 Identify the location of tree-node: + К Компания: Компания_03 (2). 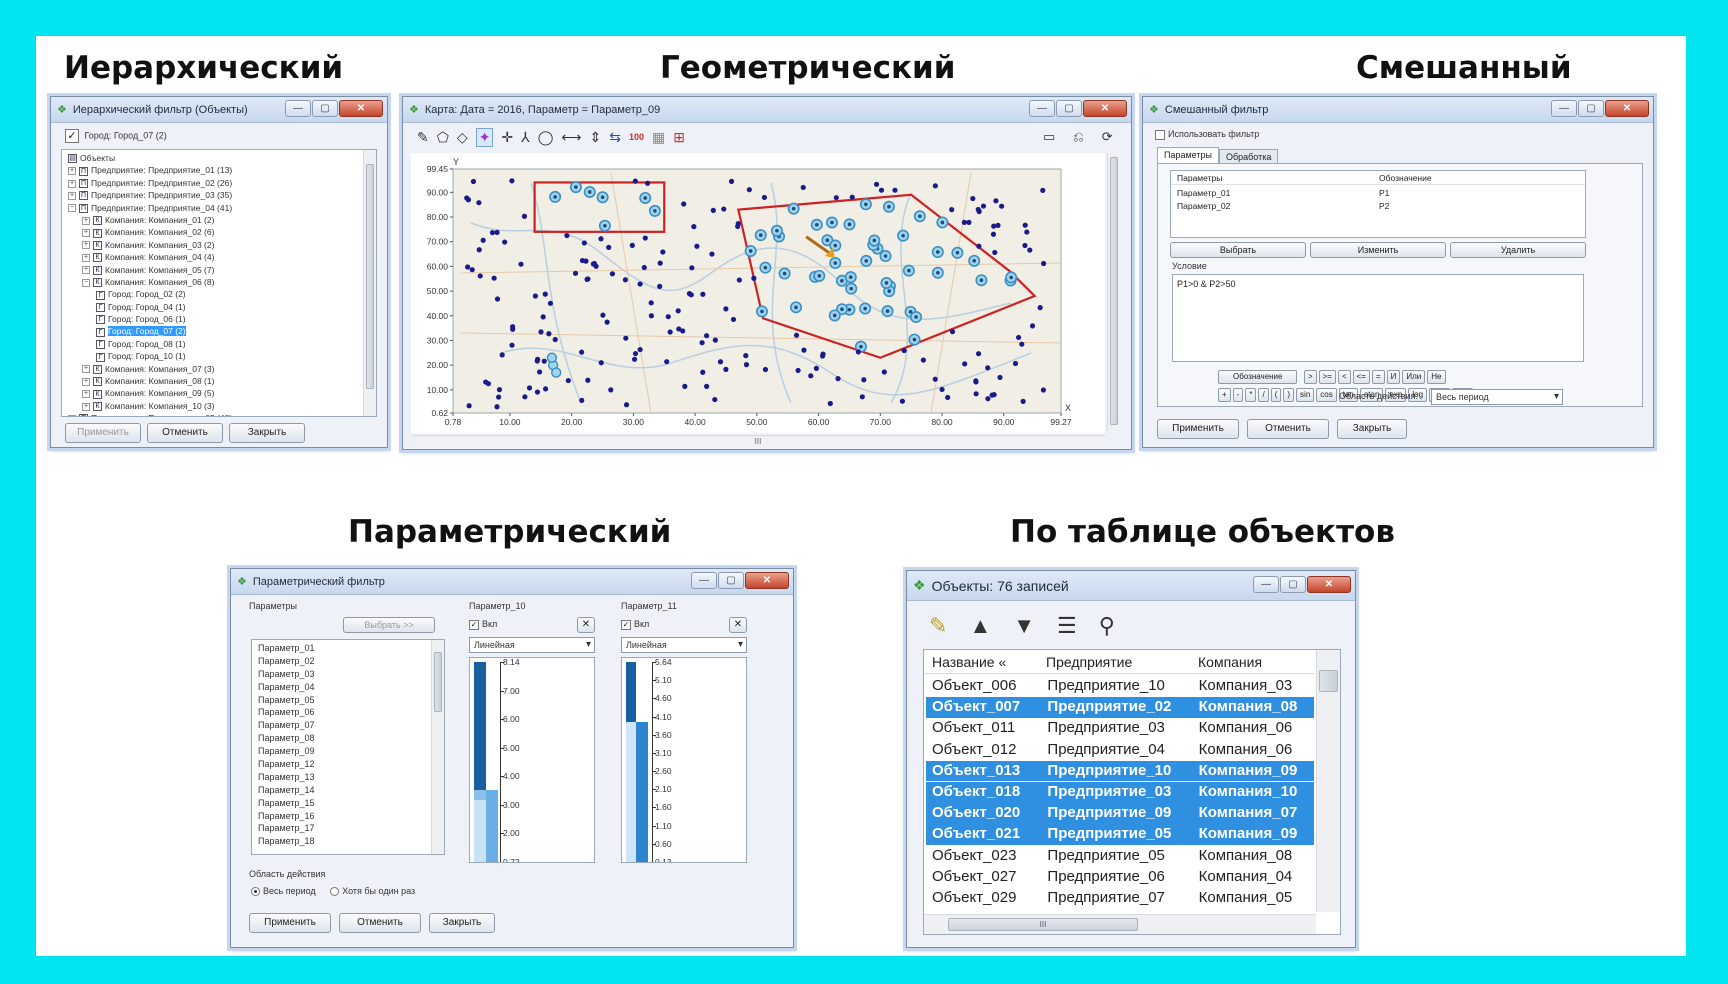
(222, 245).